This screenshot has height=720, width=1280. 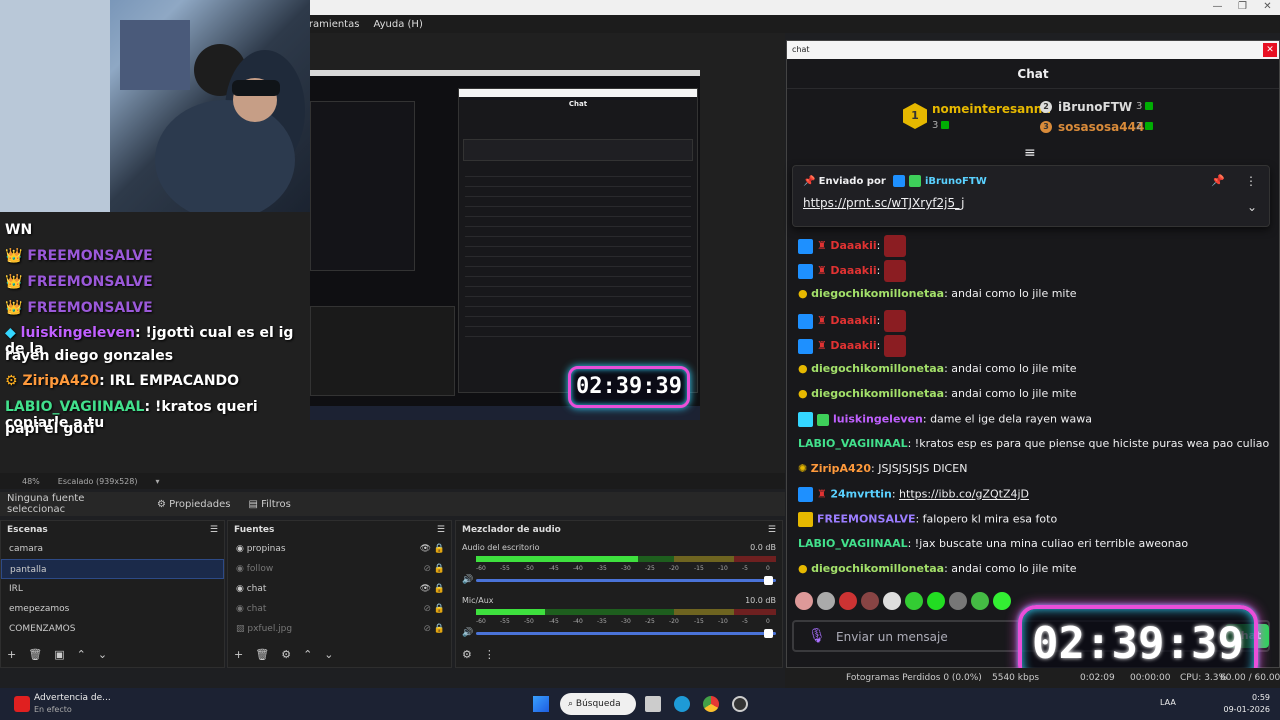 What do you see at coordinates (1252, 207) in the screenshot?
I see `chevron-down-icon: ⌄` at bounding box center [1252, 207].